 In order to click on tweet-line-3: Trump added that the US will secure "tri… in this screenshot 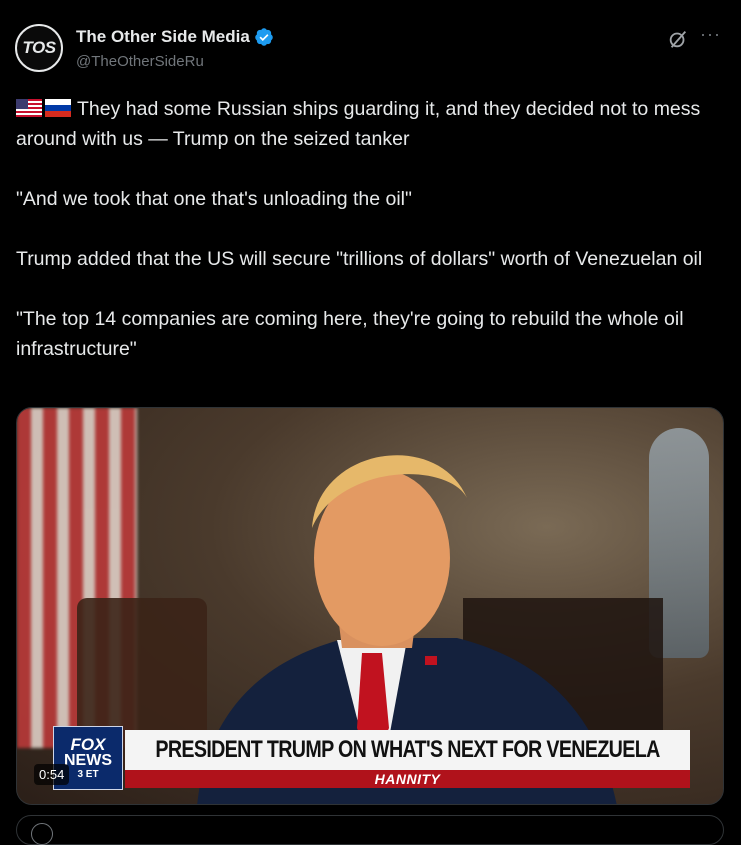, I will do `click(359, 259)`.